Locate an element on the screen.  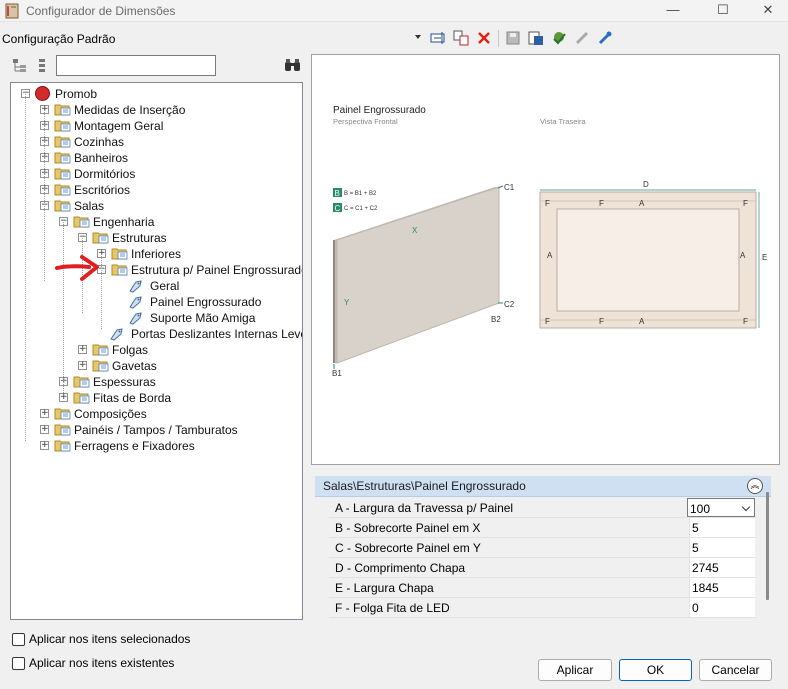
tree-item-label: Montagem Geral is located at coordinates (118, 126).